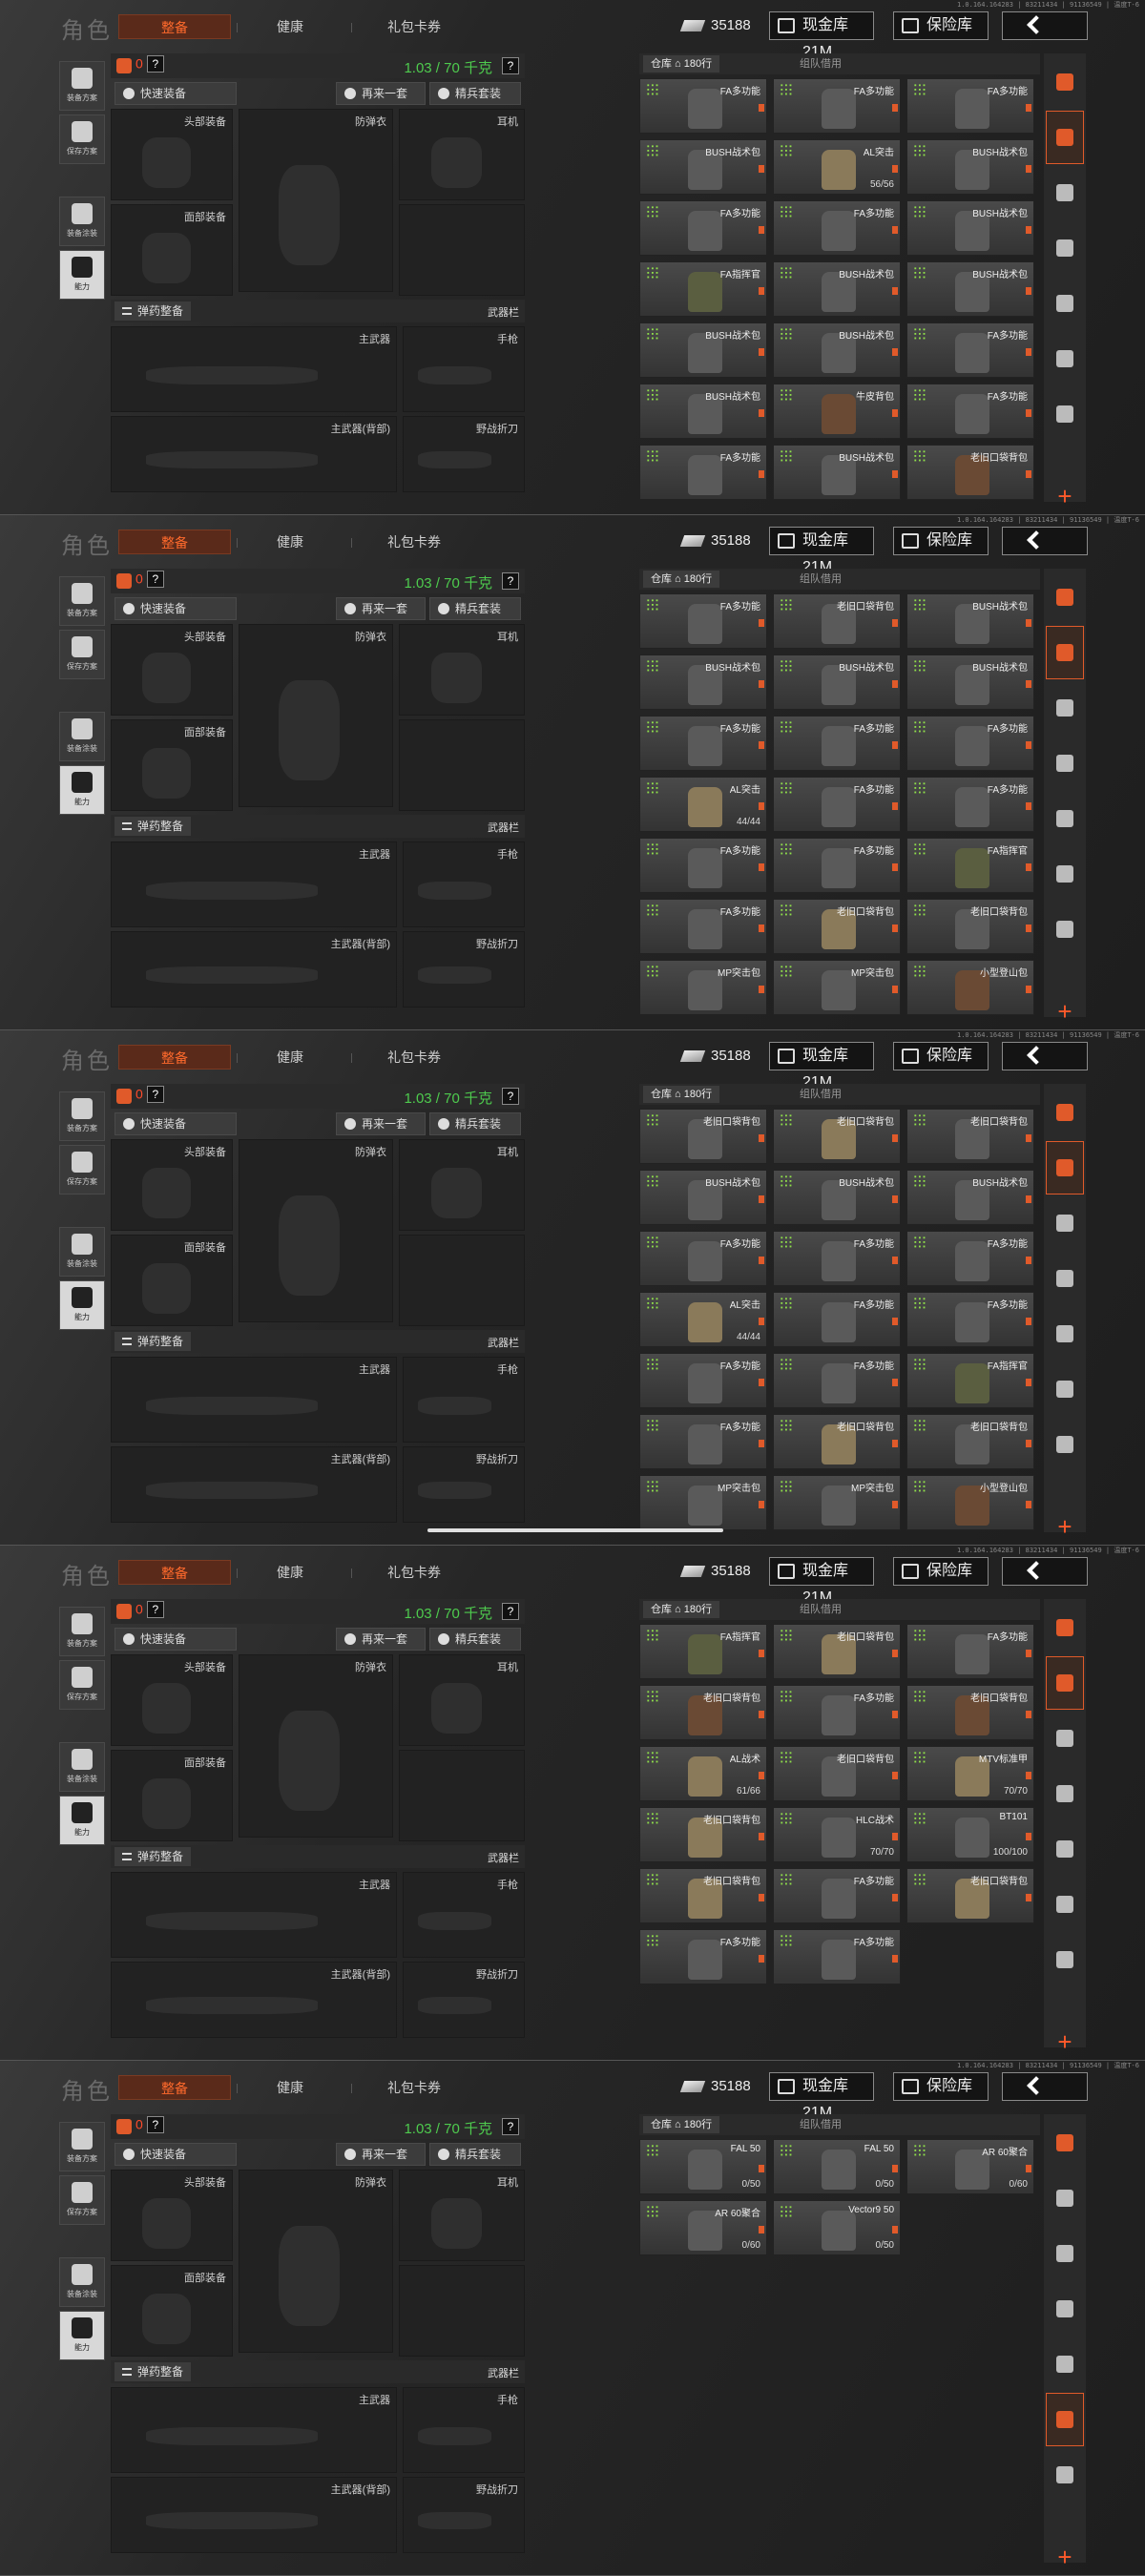  Describe the element at coordinates (837, 2166) in the screenshot. I see `inventory-item: FAL 50 0/50` at that location.